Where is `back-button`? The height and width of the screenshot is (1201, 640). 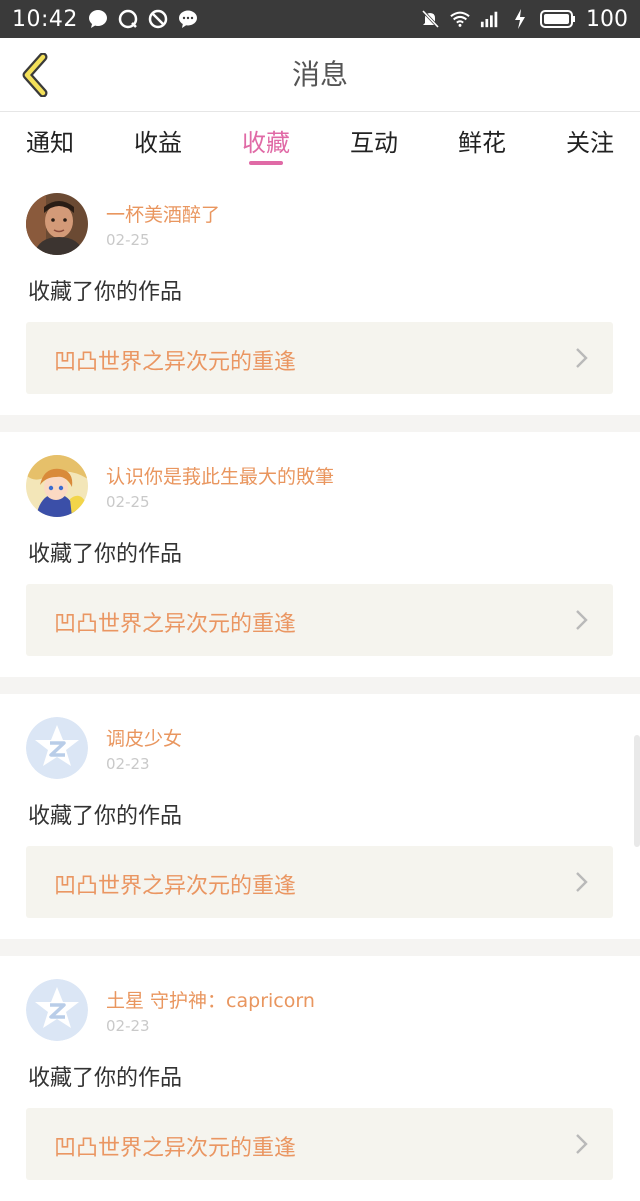 back-button is located at coordinates (34, 75).